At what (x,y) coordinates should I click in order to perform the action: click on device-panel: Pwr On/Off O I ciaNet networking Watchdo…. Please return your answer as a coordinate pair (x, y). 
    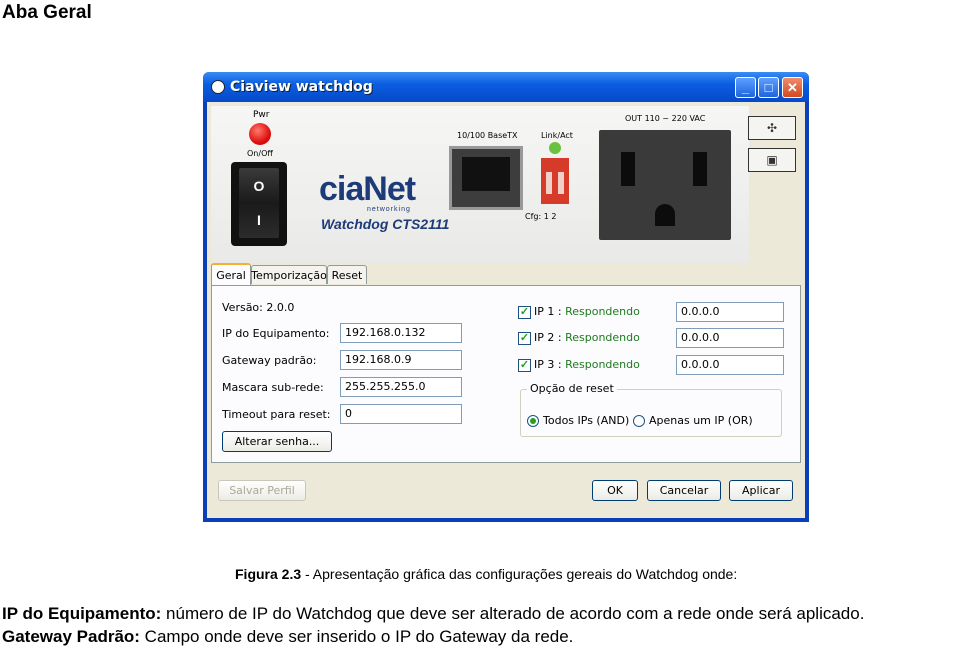
    Looking at the image, I should click on (480, 184).